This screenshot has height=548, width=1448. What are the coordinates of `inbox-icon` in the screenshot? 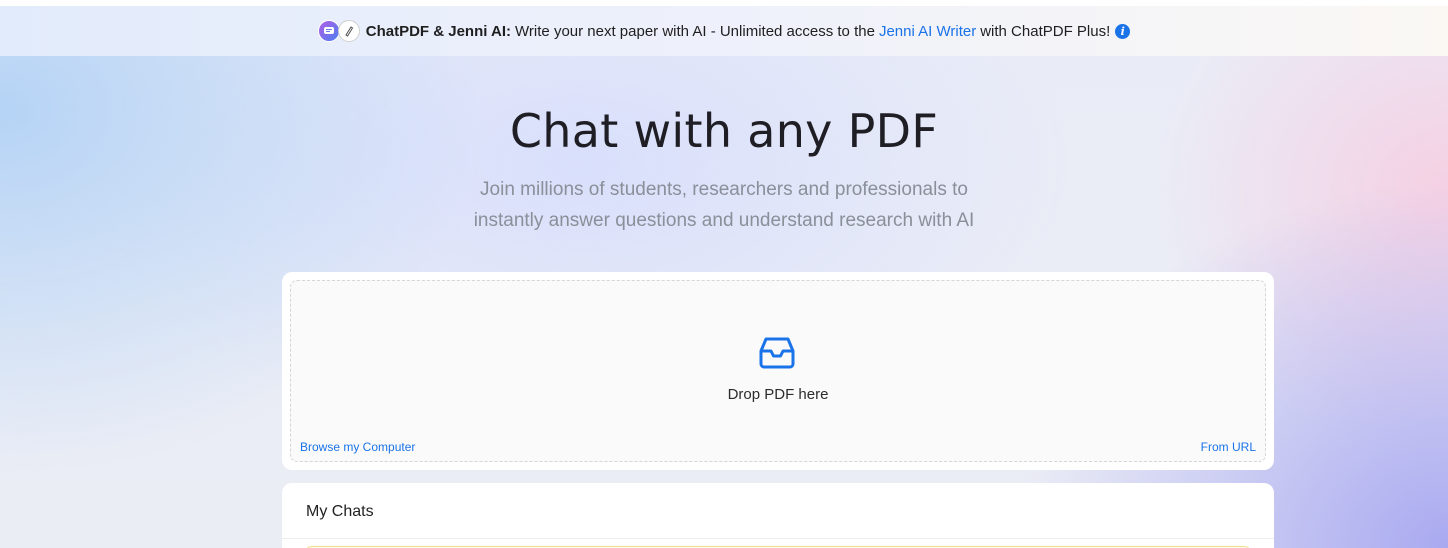 It's located at (777, 353).